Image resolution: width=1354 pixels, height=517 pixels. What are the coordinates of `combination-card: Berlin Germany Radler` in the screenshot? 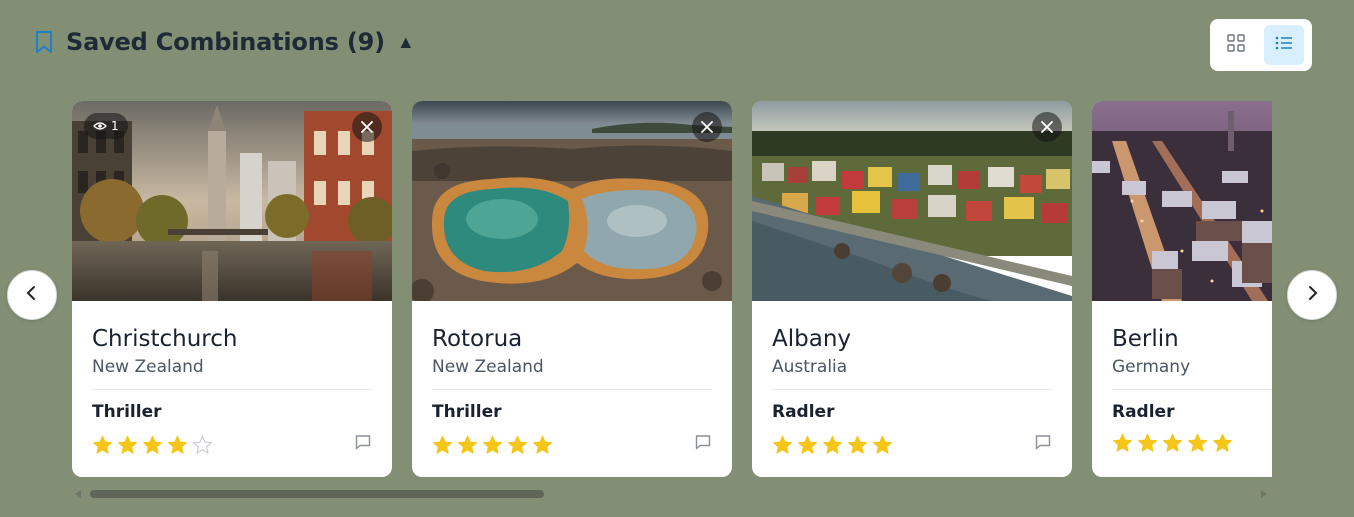 It's located at (1182, 289).